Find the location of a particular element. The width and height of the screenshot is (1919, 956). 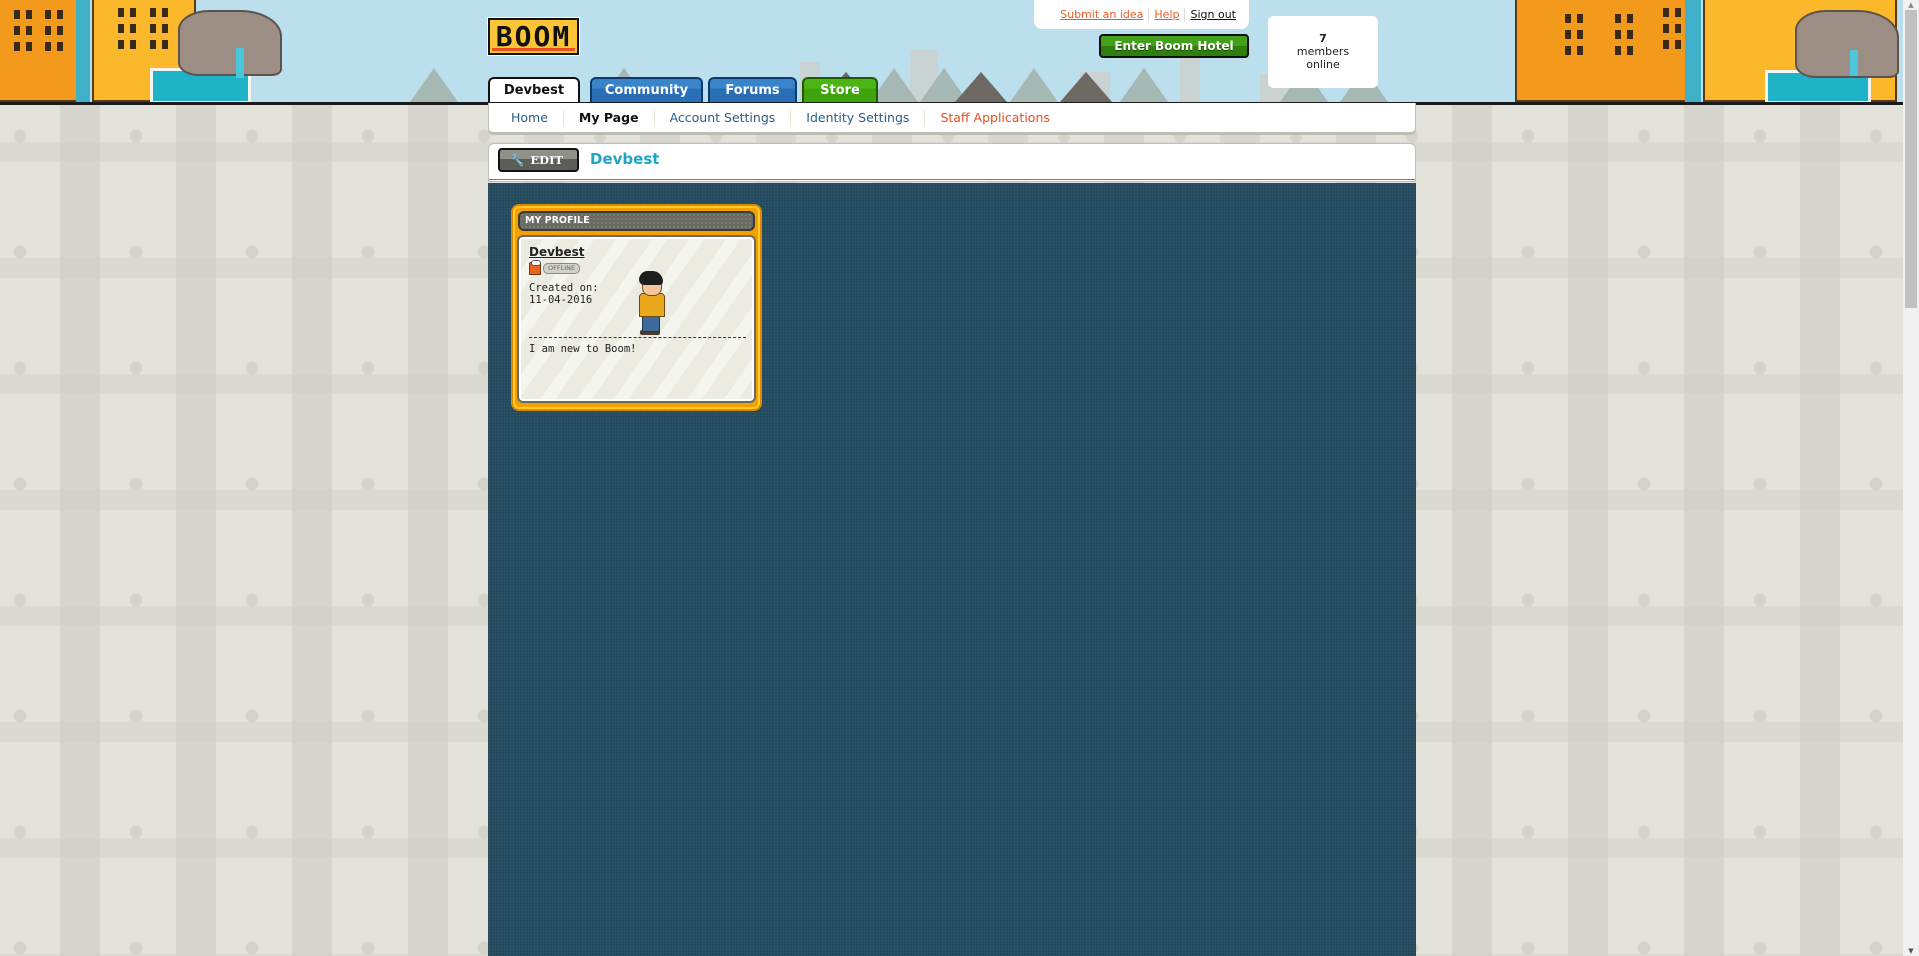

avatar is located at coordinates (653, 306).